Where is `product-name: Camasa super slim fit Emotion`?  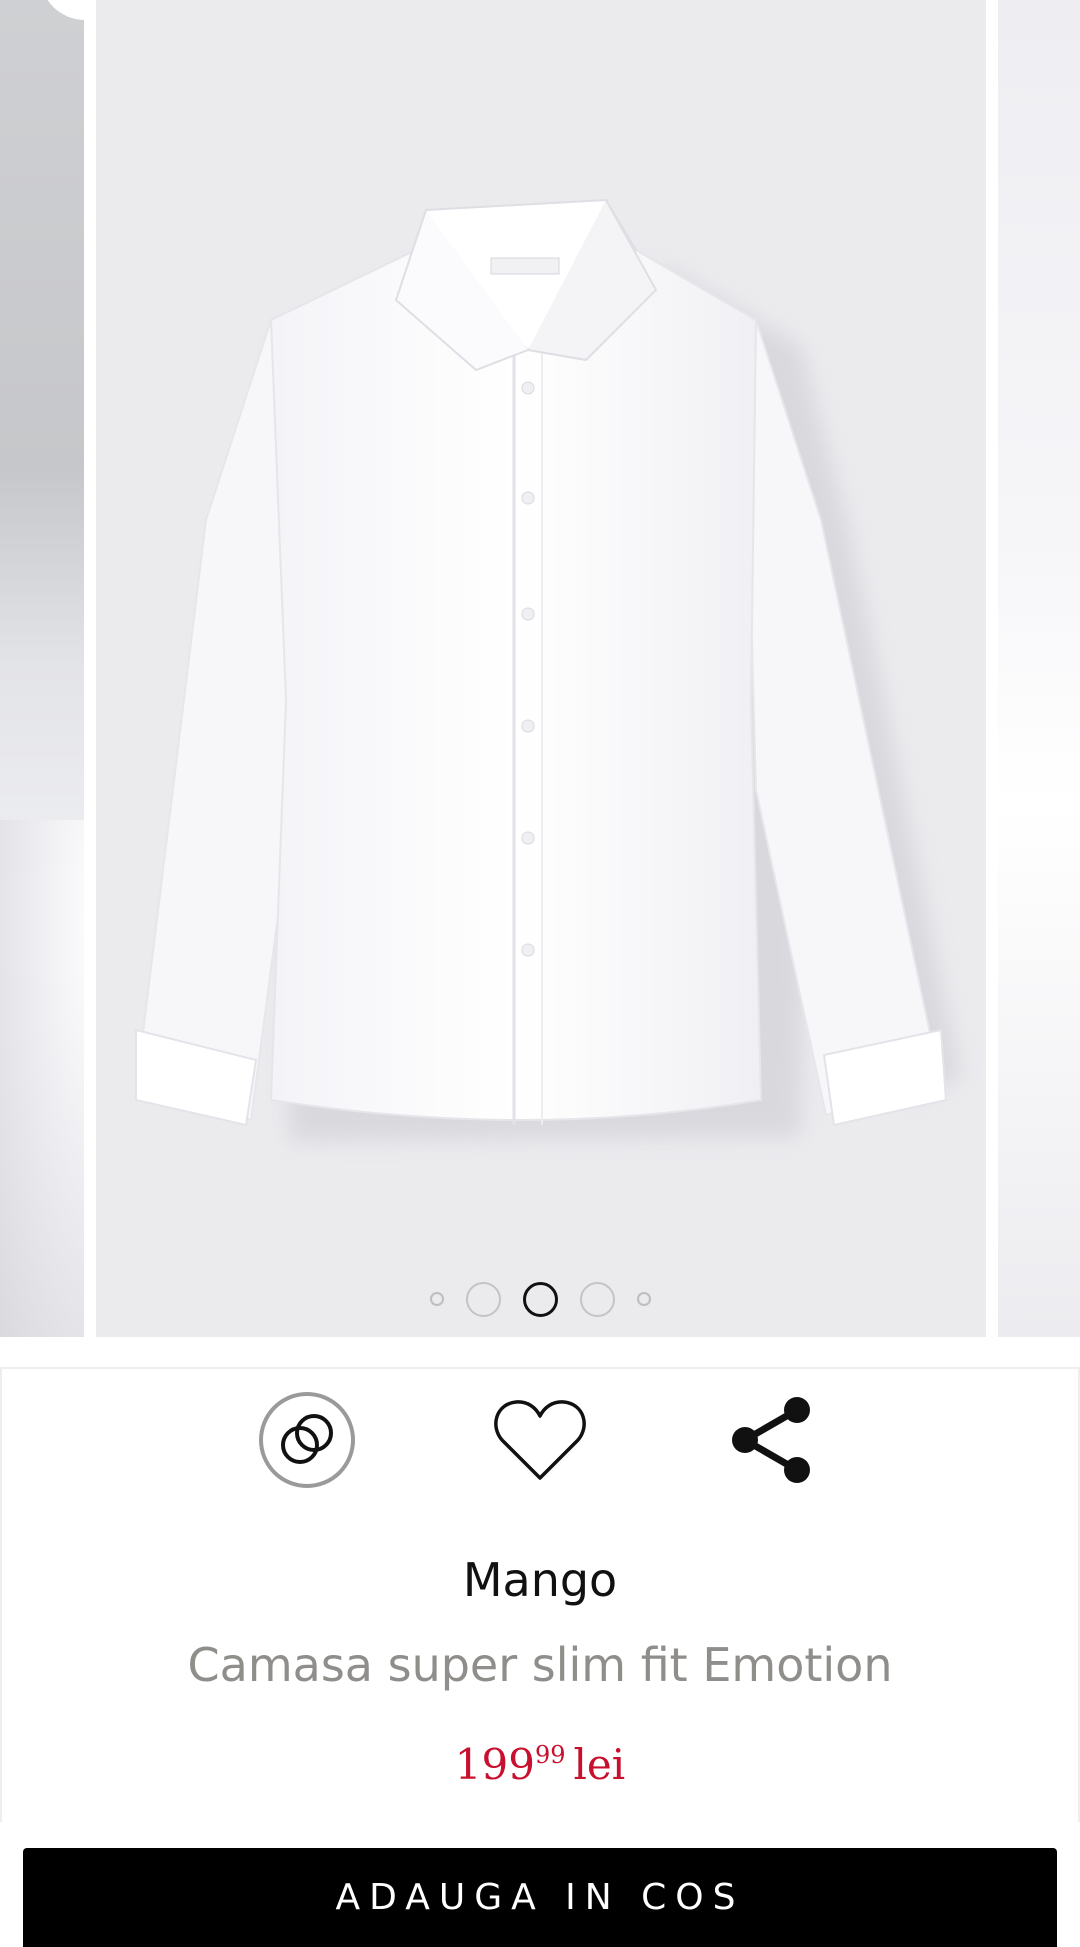 product-name: Camasa super slim fit Emotion is located at coordinates (540, 1665).